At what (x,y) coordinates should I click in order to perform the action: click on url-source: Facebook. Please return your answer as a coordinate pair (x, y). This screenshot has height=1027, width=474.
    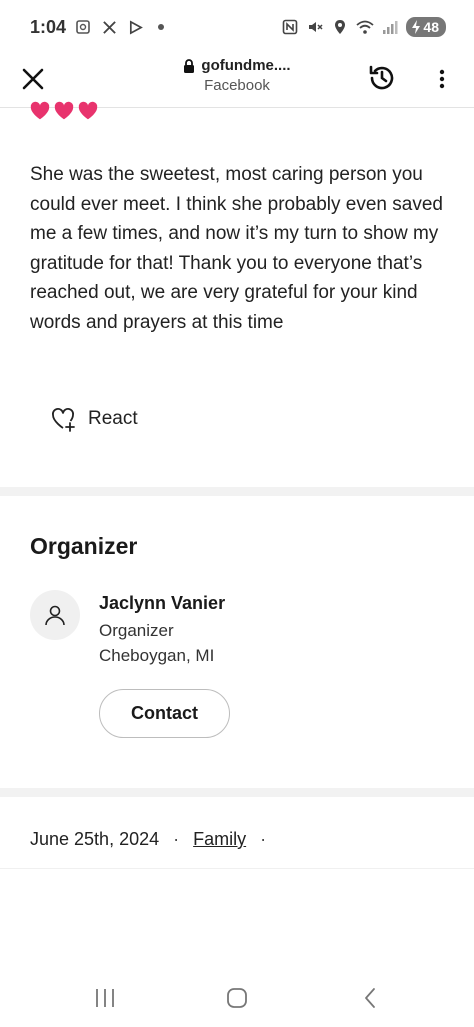
    Looking at the image, I should click on (237, 85).